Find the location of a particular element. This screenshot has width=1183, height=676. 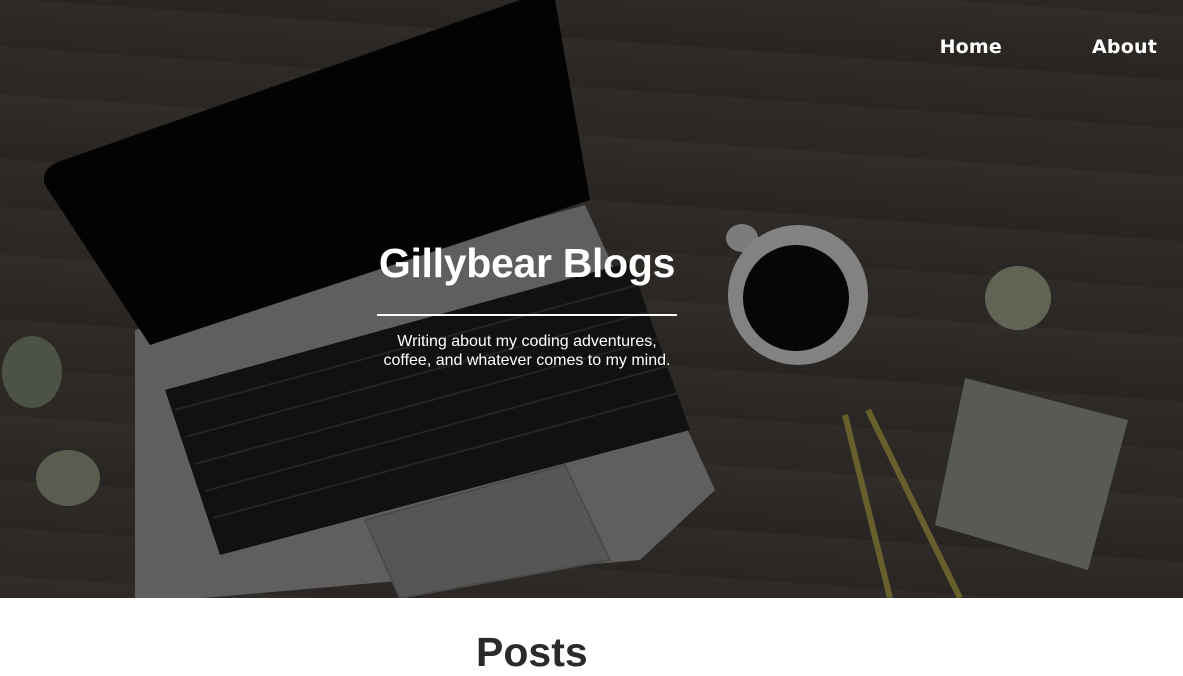

site-title: Gillybear Blogs is located at coordinates (527, 263).